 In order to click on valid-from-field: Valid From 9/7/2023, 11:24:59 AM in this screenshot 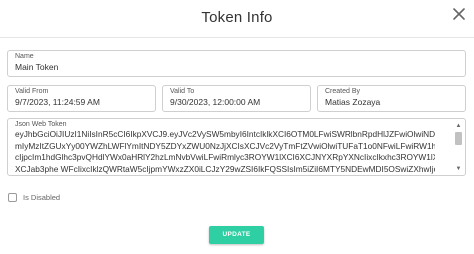, I will do `click(81, 98)`.